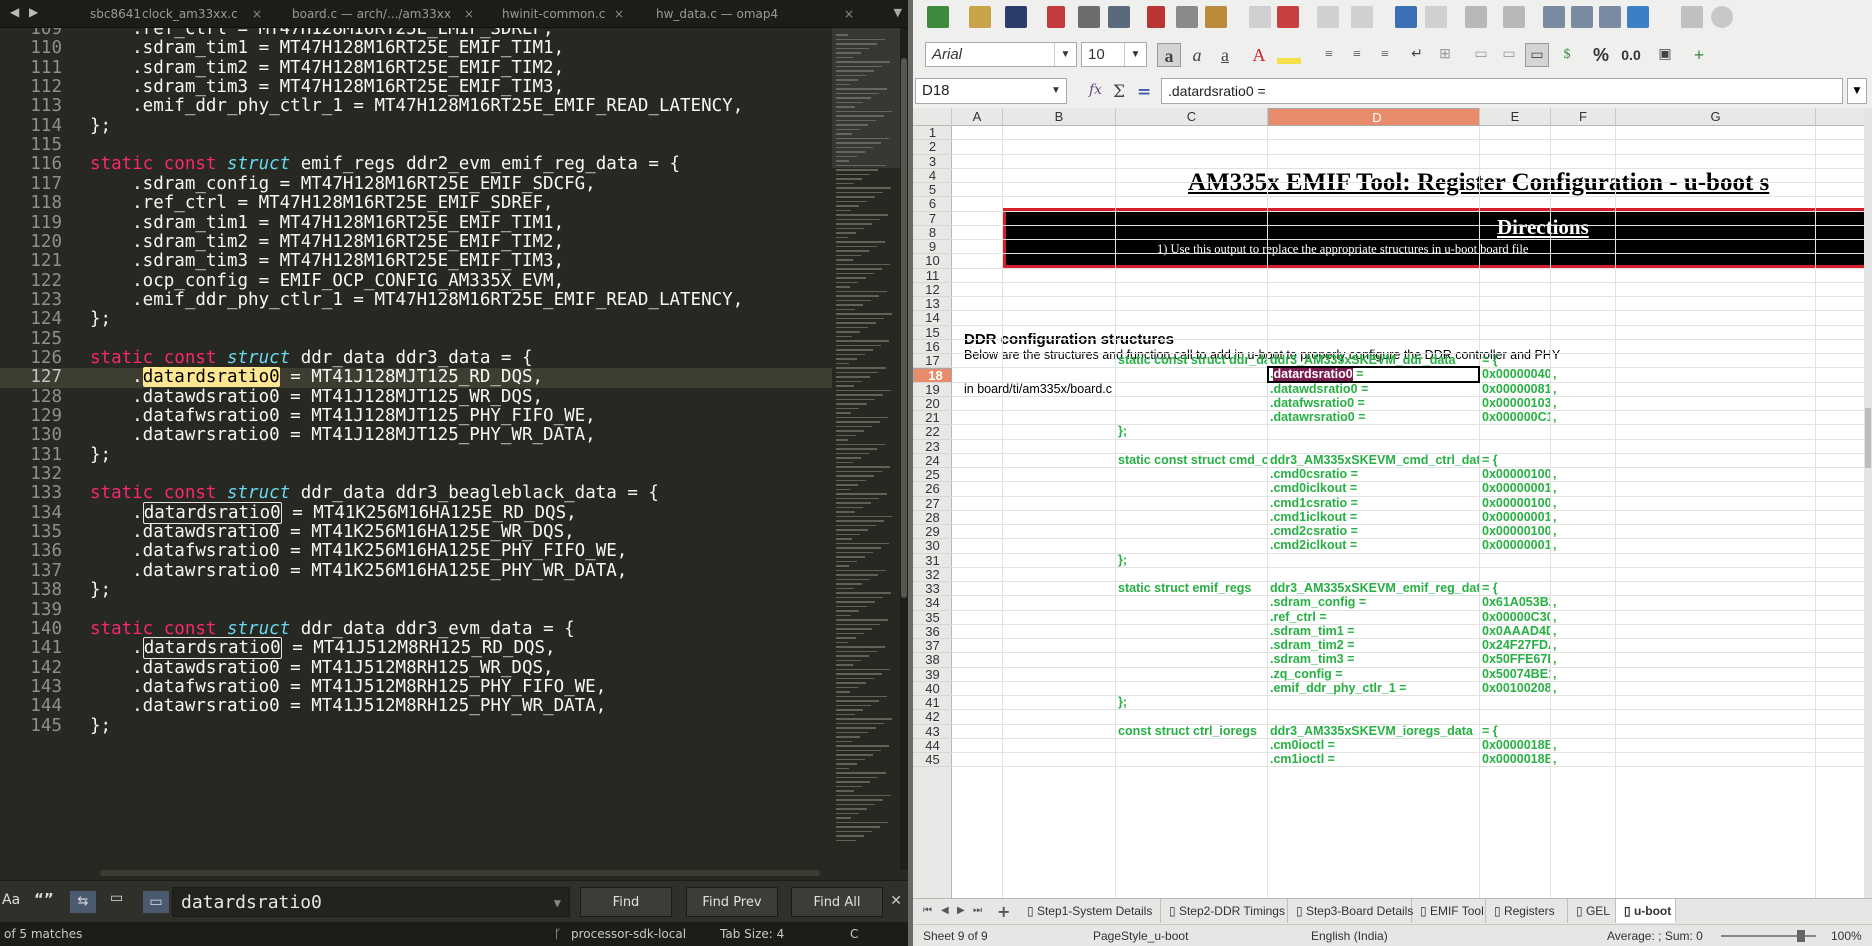 This screenshot has height=946, width=1872. I want to click on last-sheet-icon: ⏭, so click(977, 910).